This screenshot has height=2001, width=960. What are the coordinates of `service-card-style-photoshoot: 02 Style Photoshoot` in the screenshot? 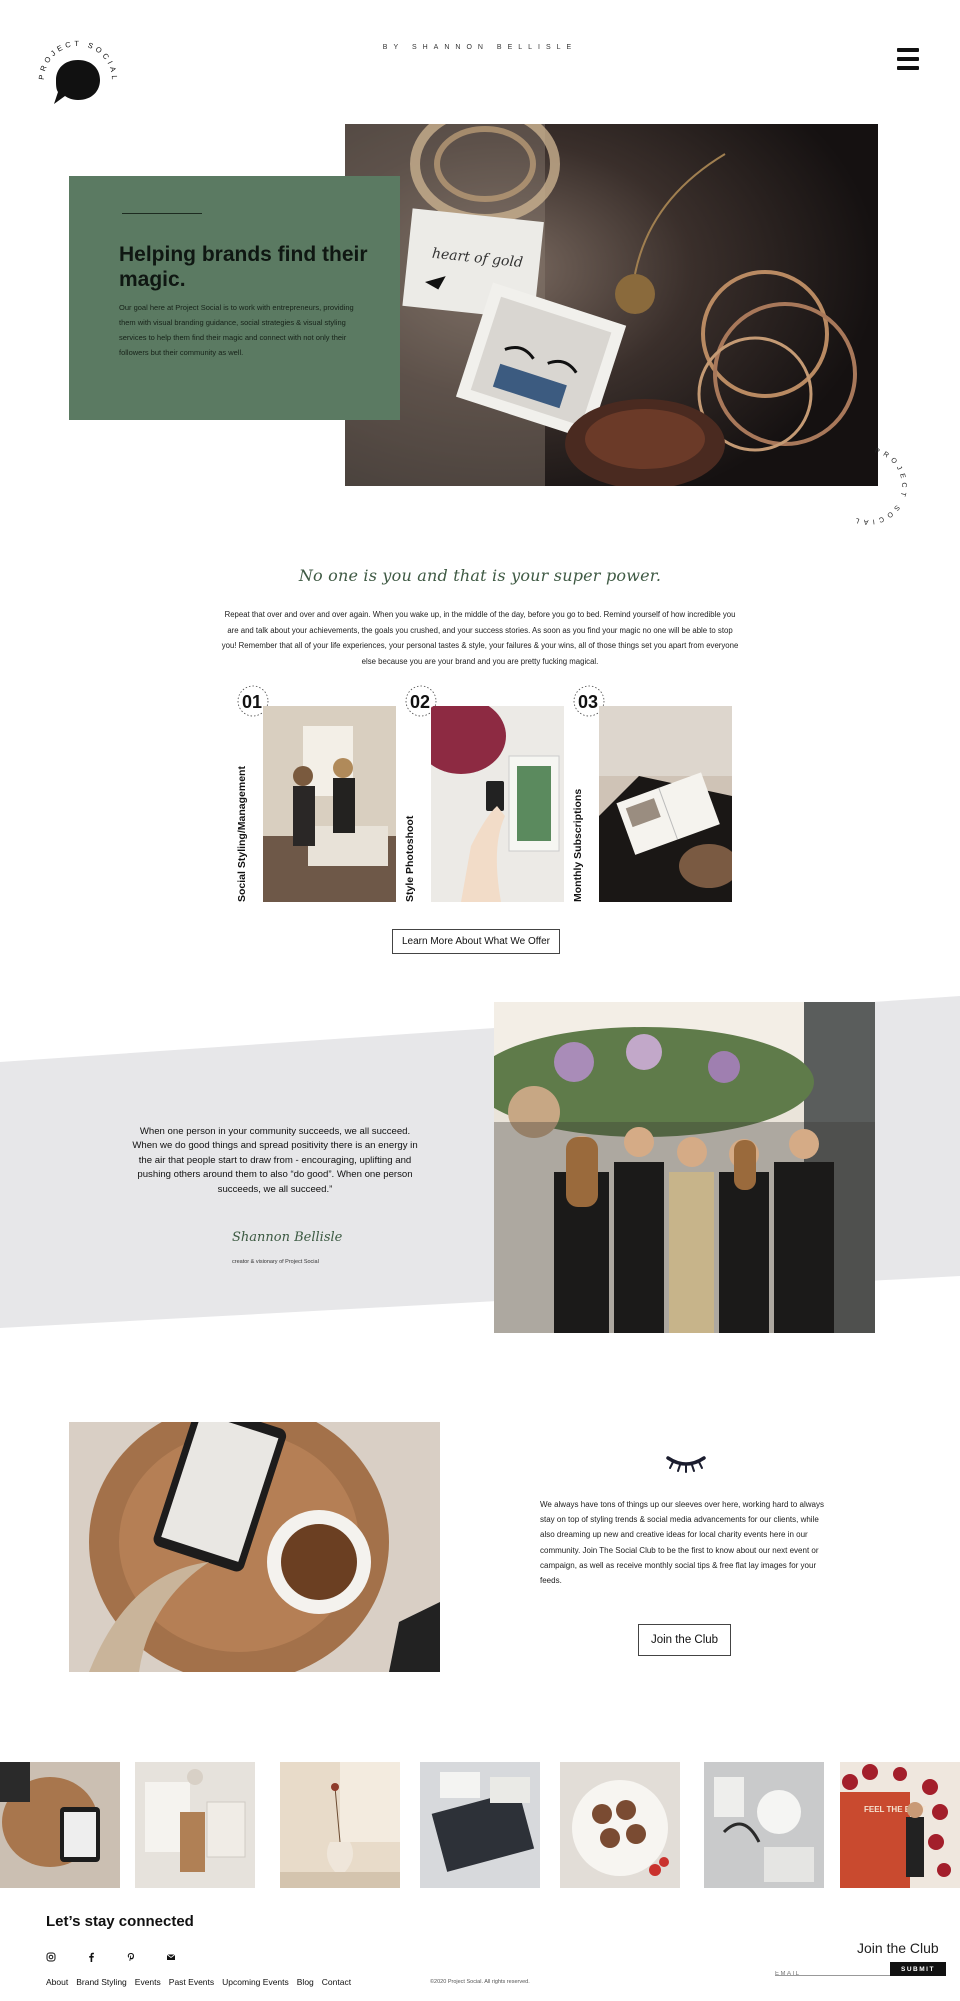 It's located at (482, 796).